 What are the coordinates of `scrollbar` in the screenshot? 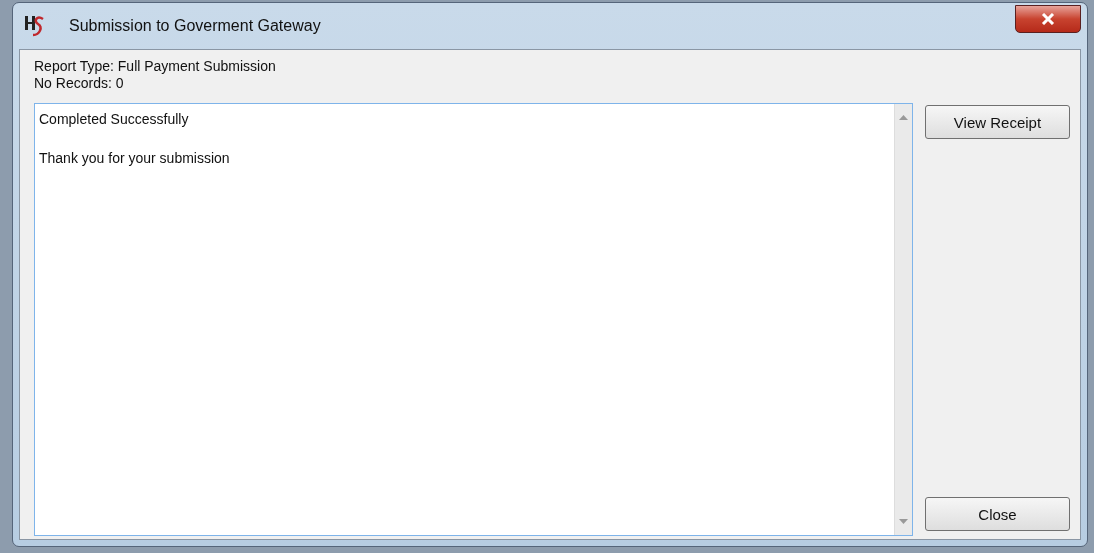 It's located at (903, 319).